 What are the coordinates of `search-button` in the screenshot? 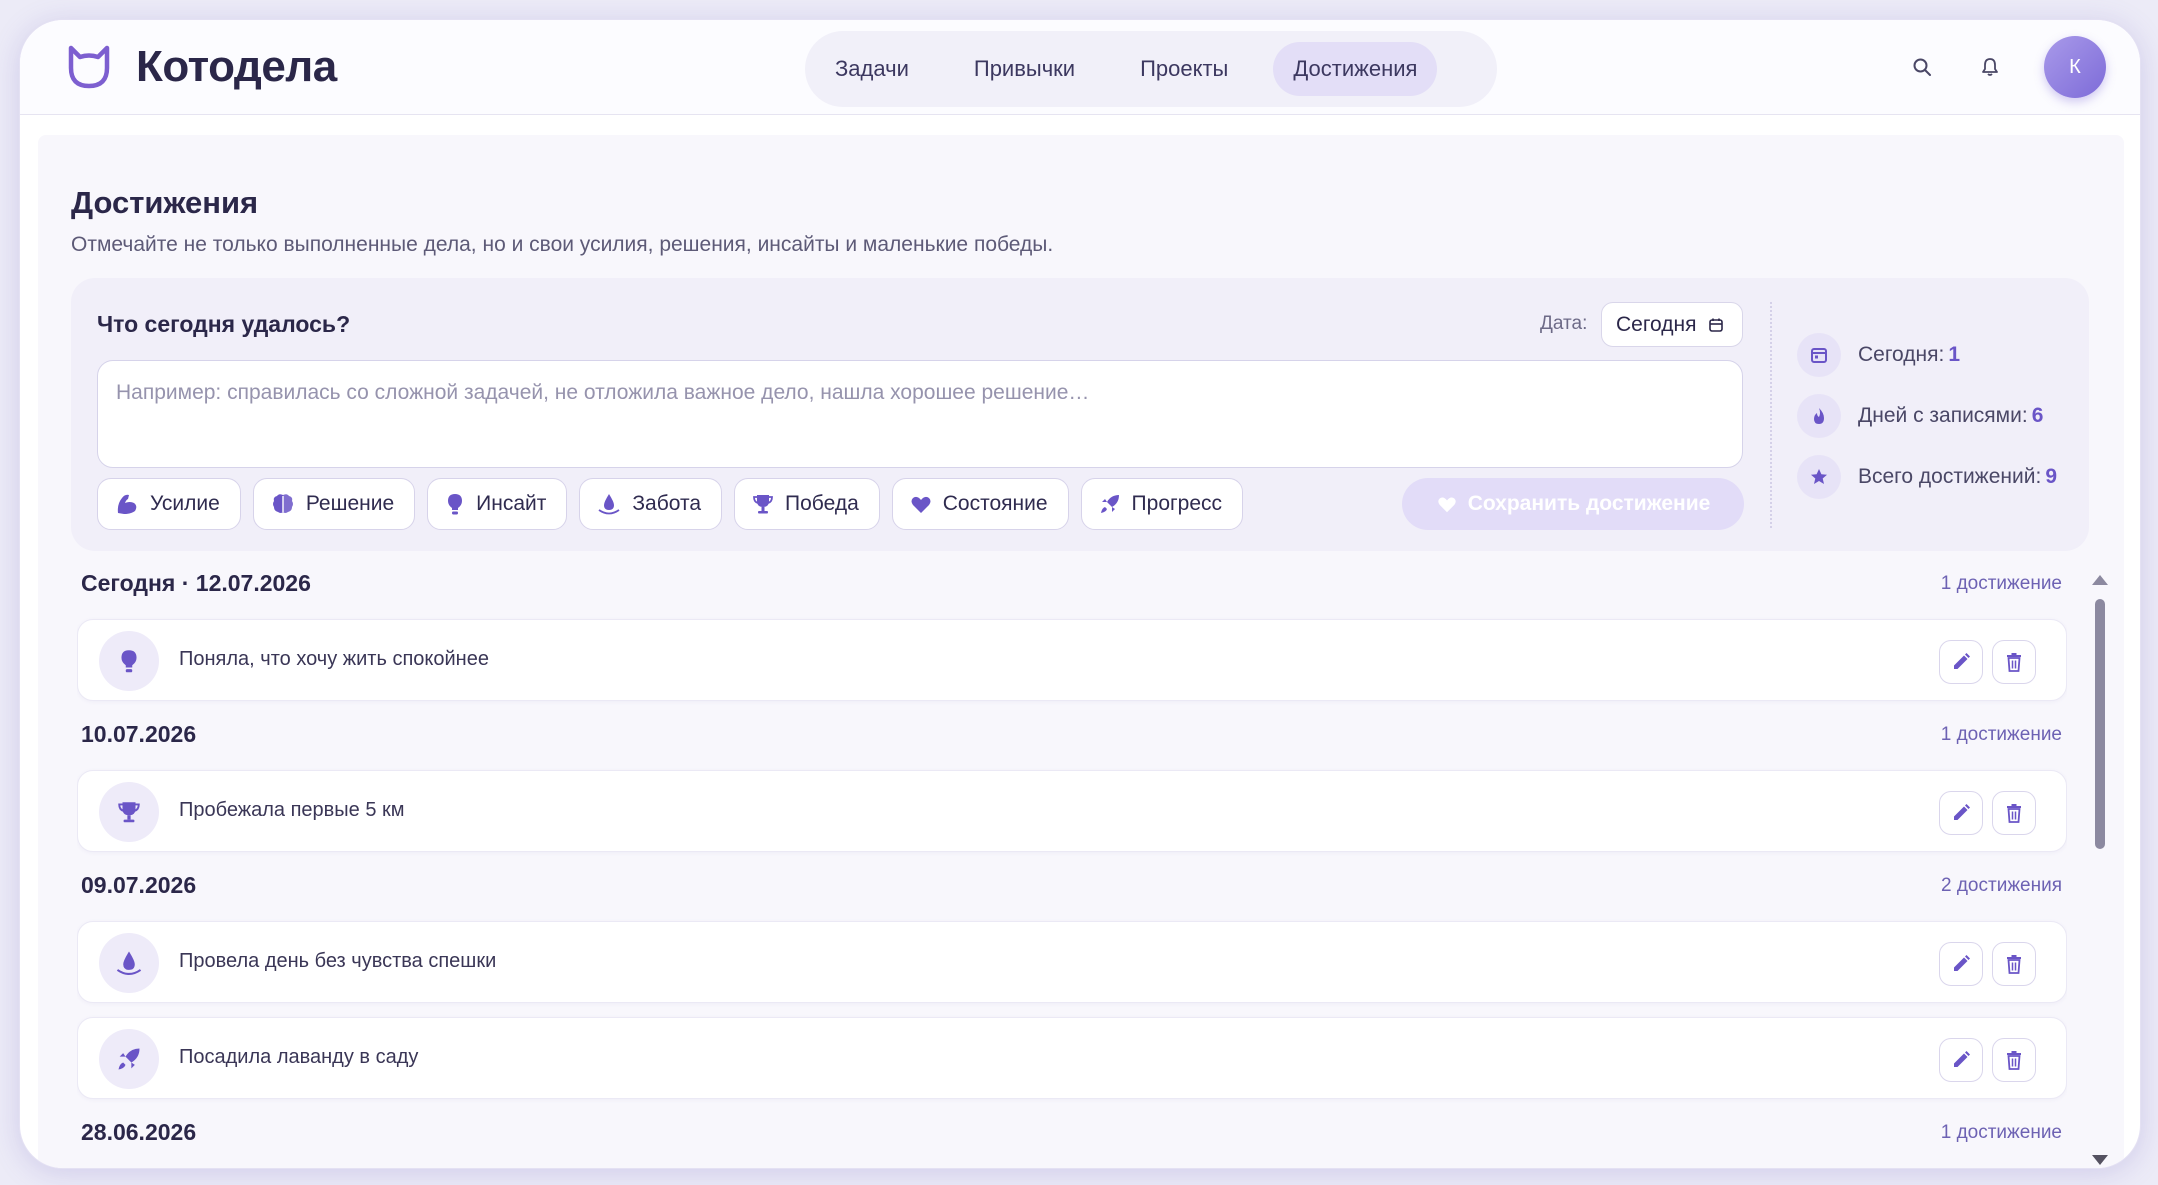 It's located at (1922, 67).